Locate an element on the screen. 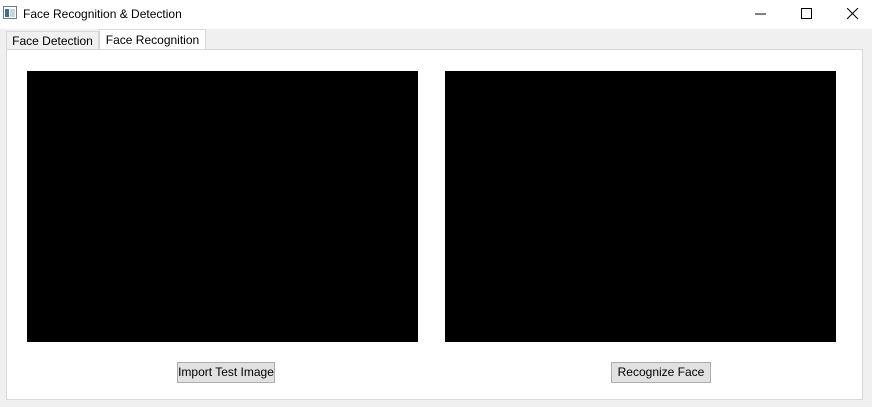 The width and height of the screenshot is (872, 407). tab-bar: Face Detection Face Recognition is located at coordinates (436, 39).